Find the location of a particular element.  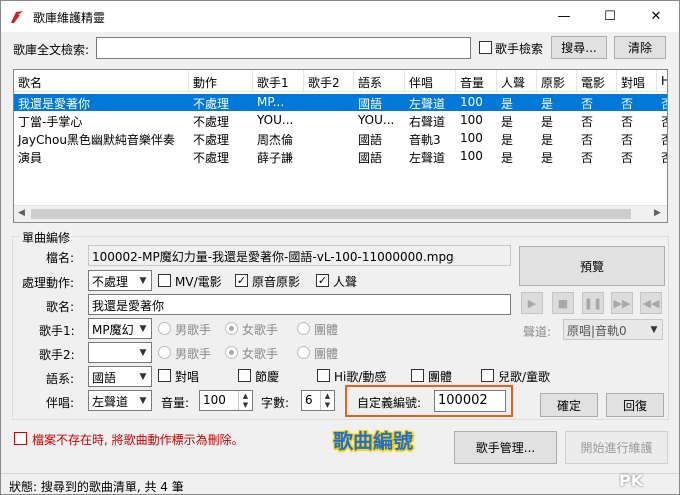

table-row: 演員 不處理 薛子謙 國語 左聲道 100 是 是 否 否 否 is located at coordinates (340, 156).